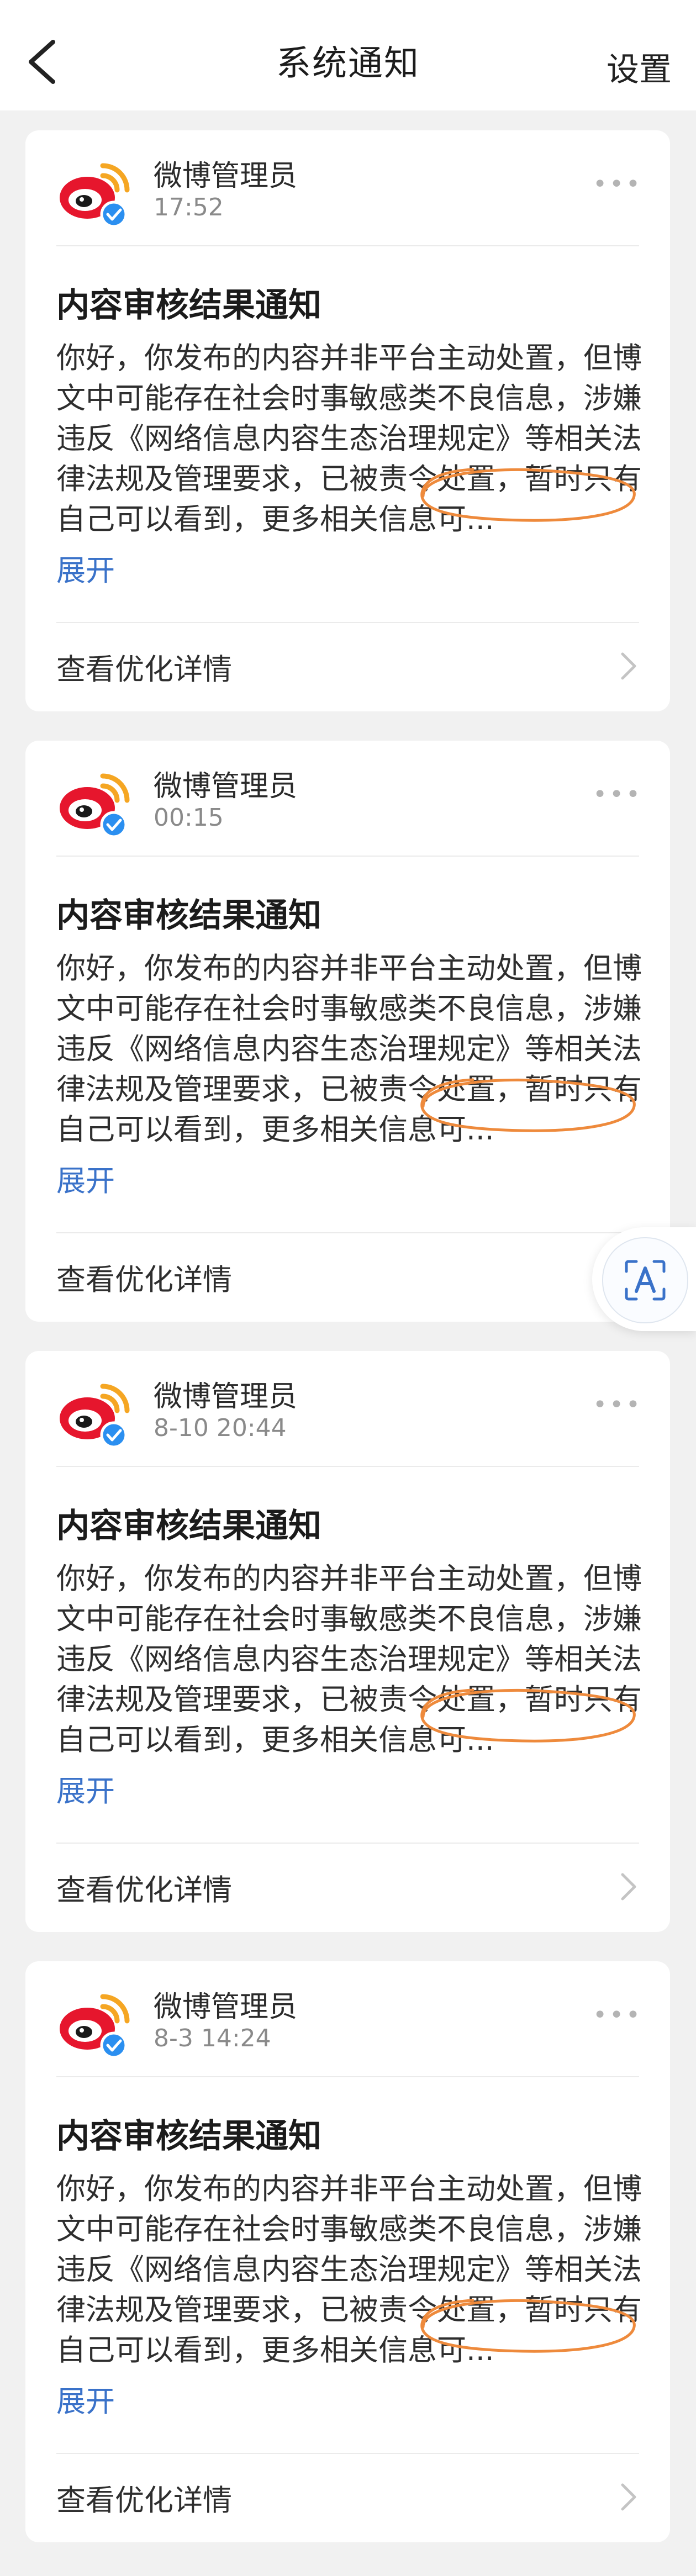  I want to click on page-title: 系统通知, so click(348, 63).